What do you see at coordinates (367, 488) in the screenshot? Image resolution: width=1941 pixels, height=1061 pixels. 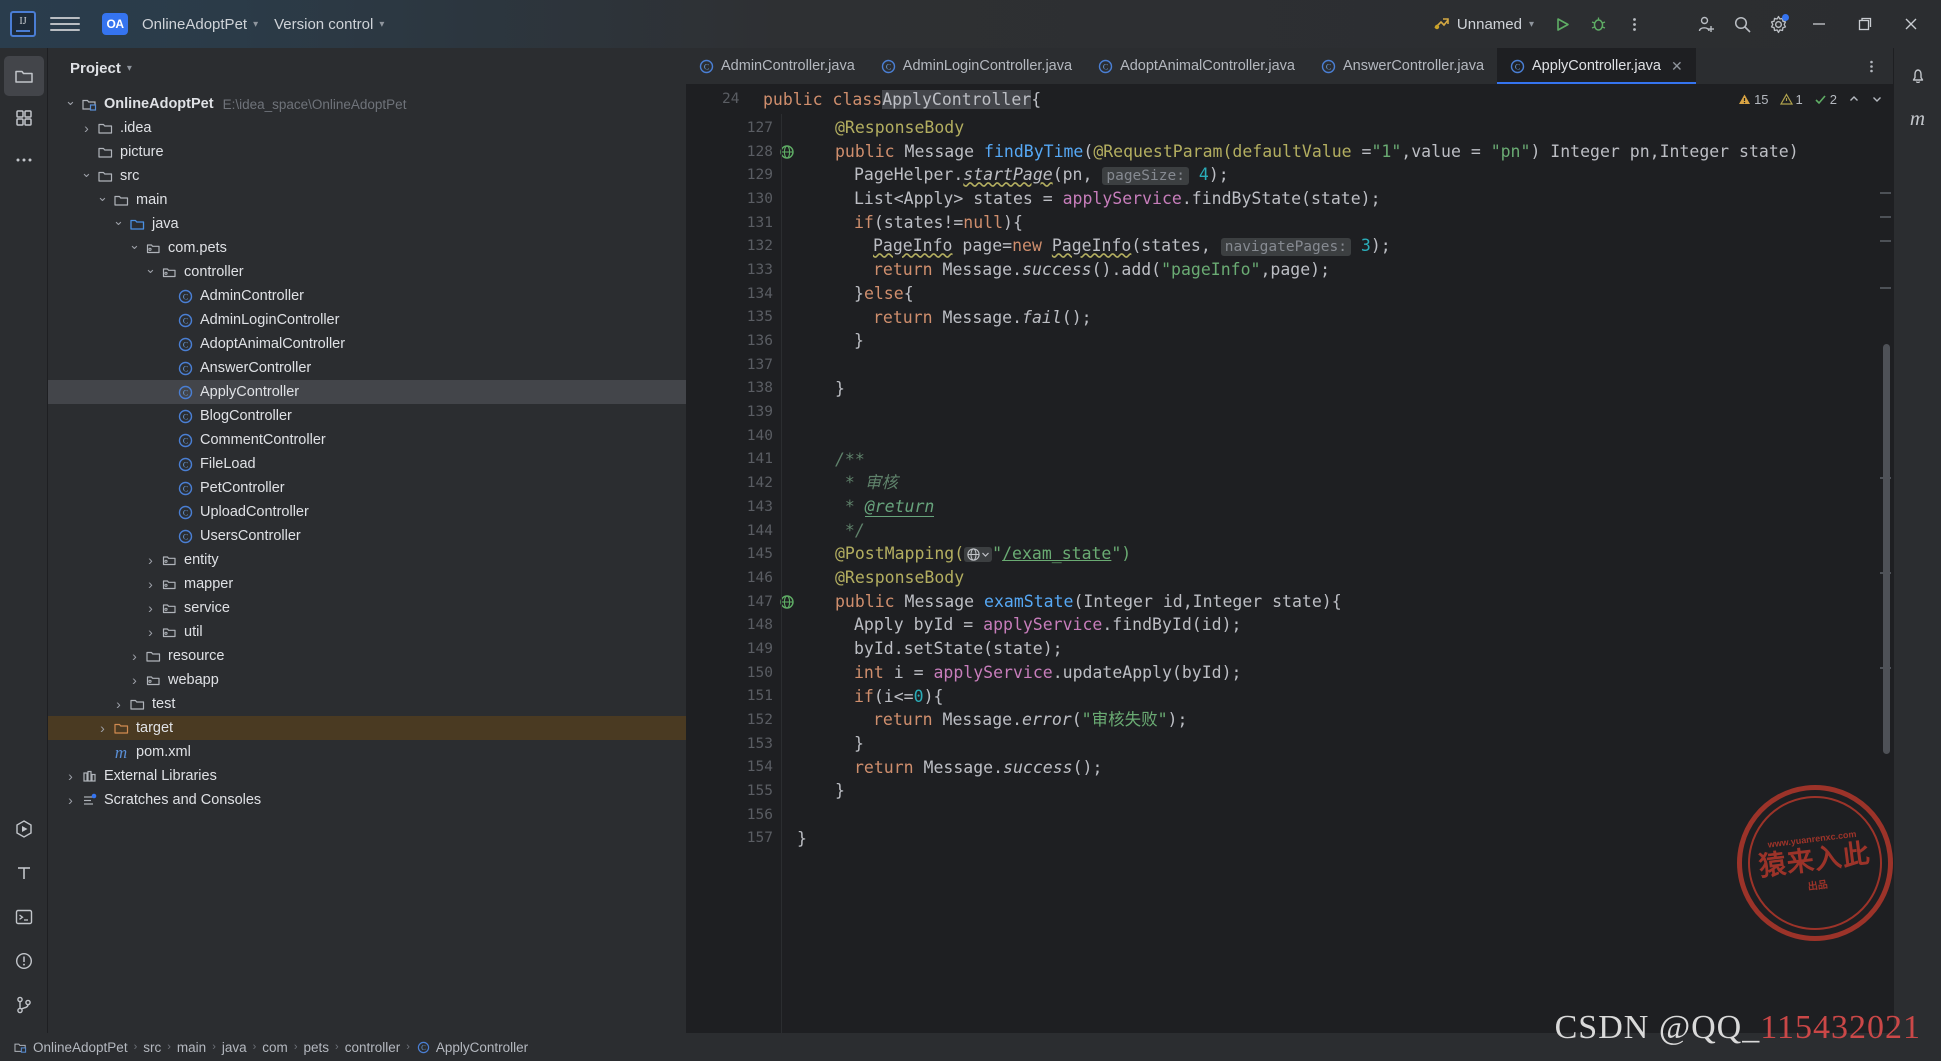 I see `tree-node-petcontroller: C PetController` at bounding box center [367, 488].